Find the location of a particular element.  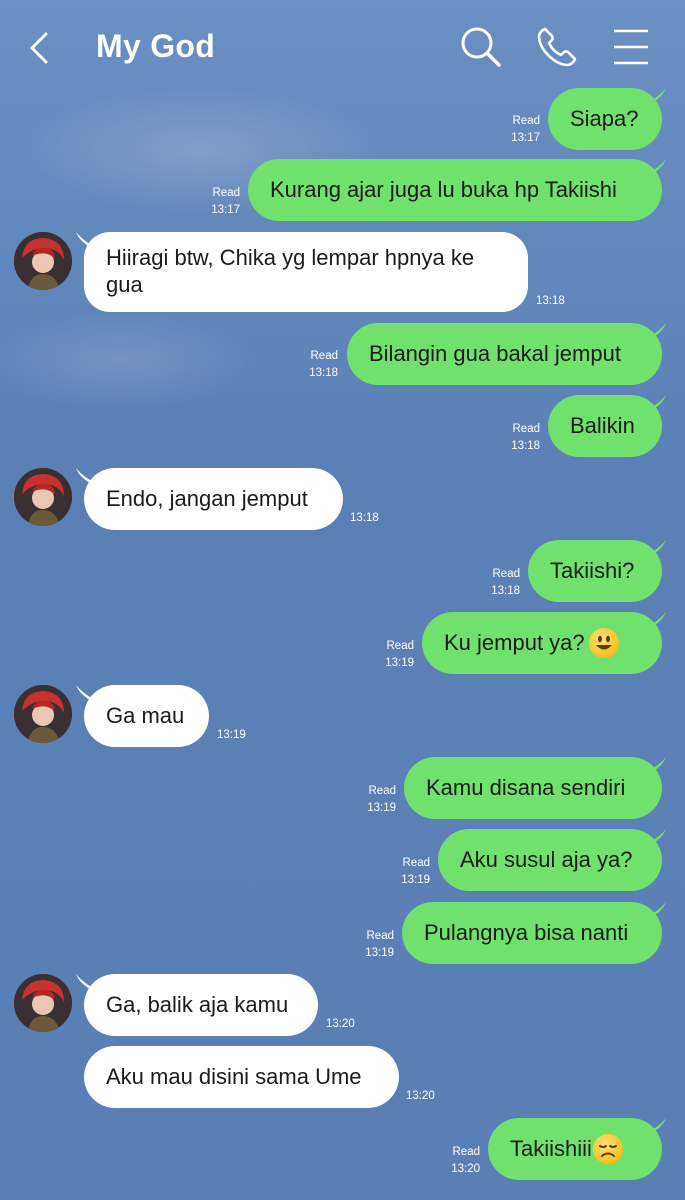

chevron-left-icon is located at coordinates (39, 48).